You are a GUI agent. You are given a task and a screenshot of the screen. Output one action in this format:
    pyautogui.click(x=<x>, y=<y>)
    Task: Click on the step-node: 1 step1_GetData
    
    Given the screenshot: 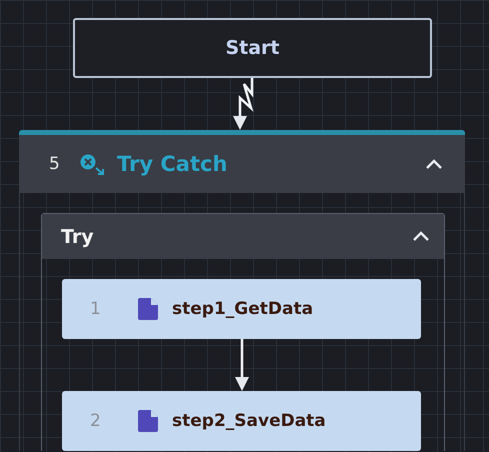 What is the action you would take?
    pyautogui.click(x=241, y=309)
    